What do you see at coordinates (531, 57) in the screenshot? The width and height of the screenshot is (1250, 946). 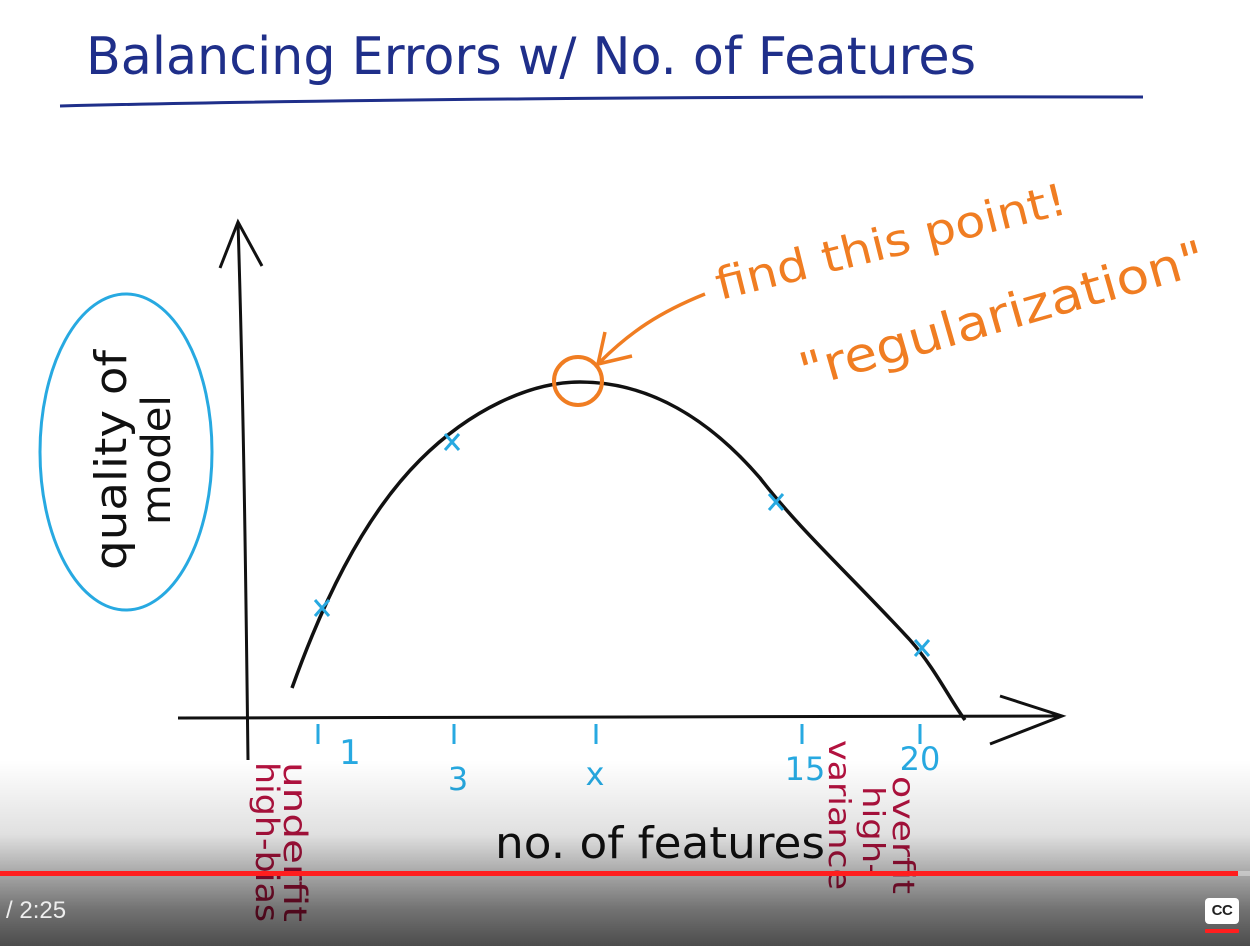 I see `page-title: Balancing Errors w/ No. of Features` at bounding box center [531, 57].